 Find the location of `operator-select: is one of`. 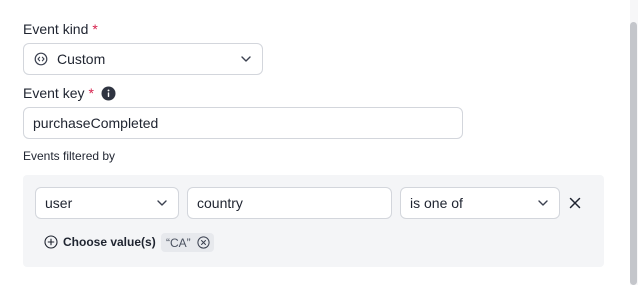

operator-select: is one of is located at coordinates (480, 203).